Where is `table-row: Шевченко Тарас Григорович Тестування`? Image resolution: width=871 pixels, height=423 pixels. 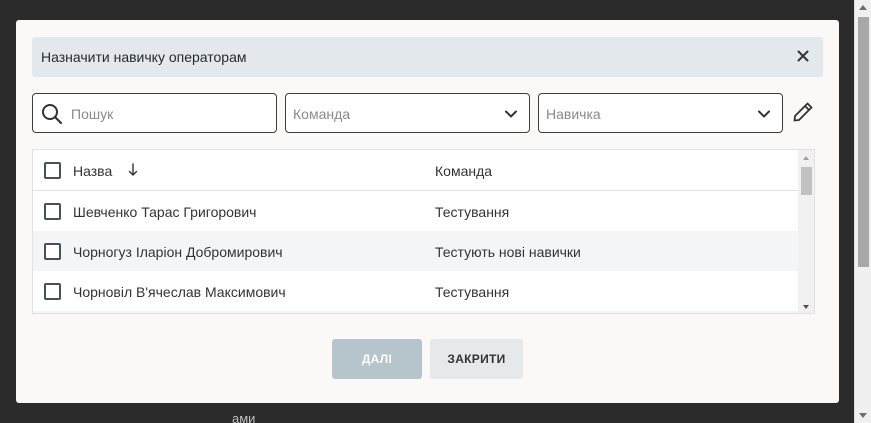
table-row: Шевченко Тарас Григорович Тестування is located at coordinates (415, 211).